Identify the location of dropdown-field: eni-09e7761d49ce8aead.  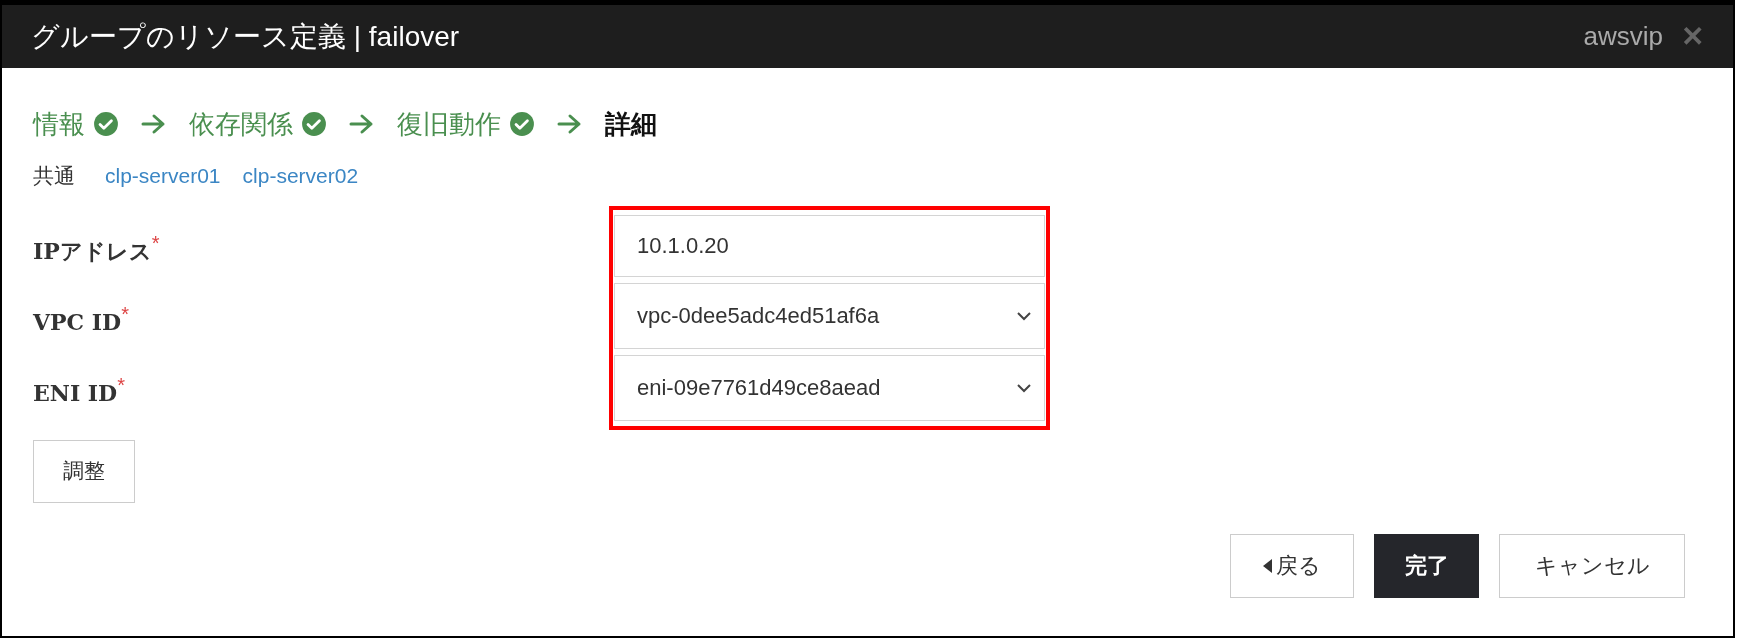
(829, 387).